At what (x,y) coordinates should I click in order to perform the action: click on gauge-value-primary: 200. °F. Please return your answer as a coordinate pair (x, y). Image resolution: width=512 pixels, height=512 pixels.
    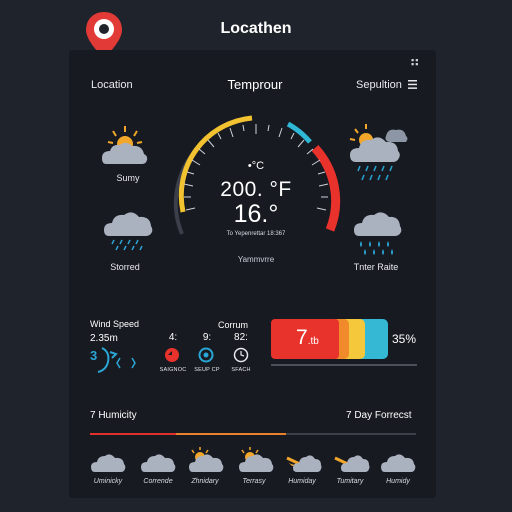
    Looking at the image, I should click on (256, 189).